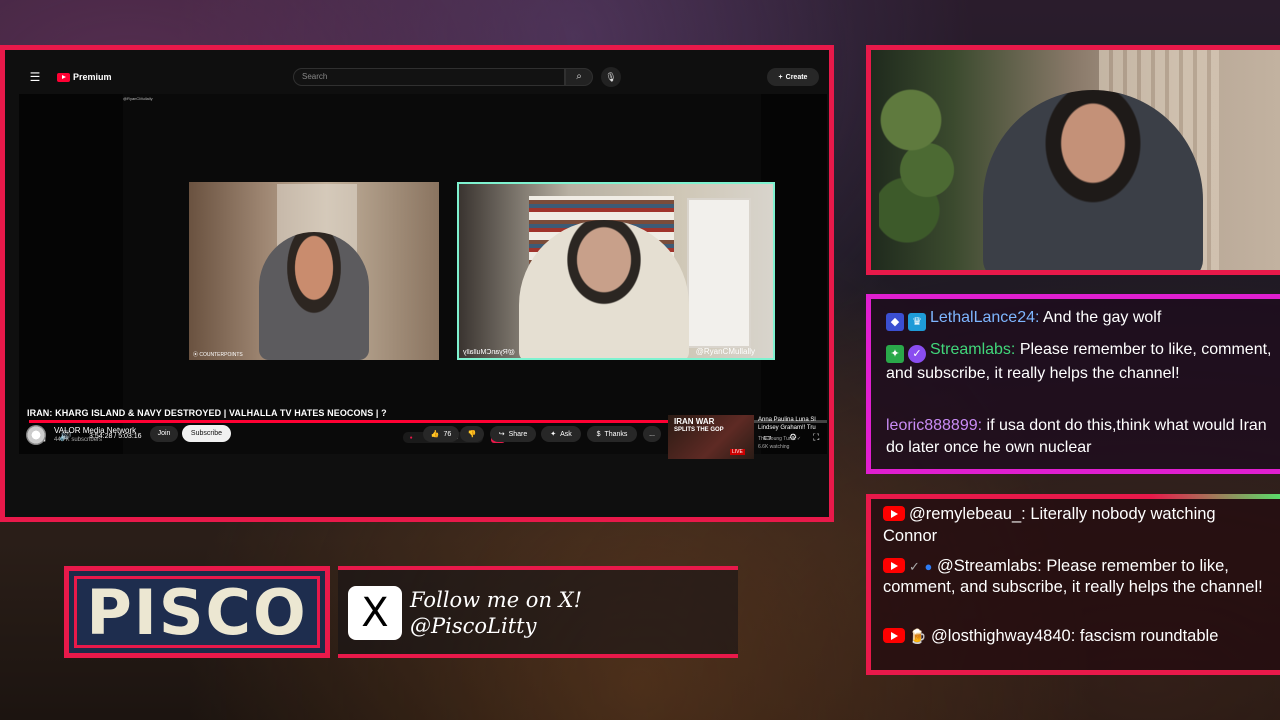 Image resolution: width=1280 pixels, height=720 pixels. Describe the element at coordinates (967, 514) in the screenshot. I see `chat-username: @remylebeau_:` at that location.